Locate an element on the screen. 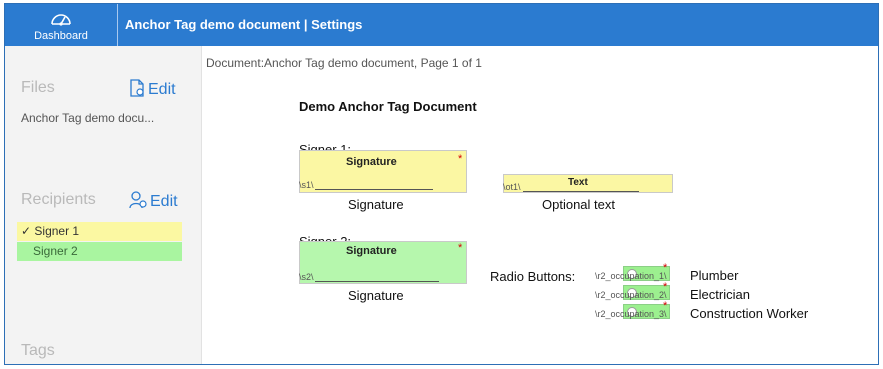 This screenshot has width=883, height=369. files-edit-button: Edit is located at coordinates (152, 89).